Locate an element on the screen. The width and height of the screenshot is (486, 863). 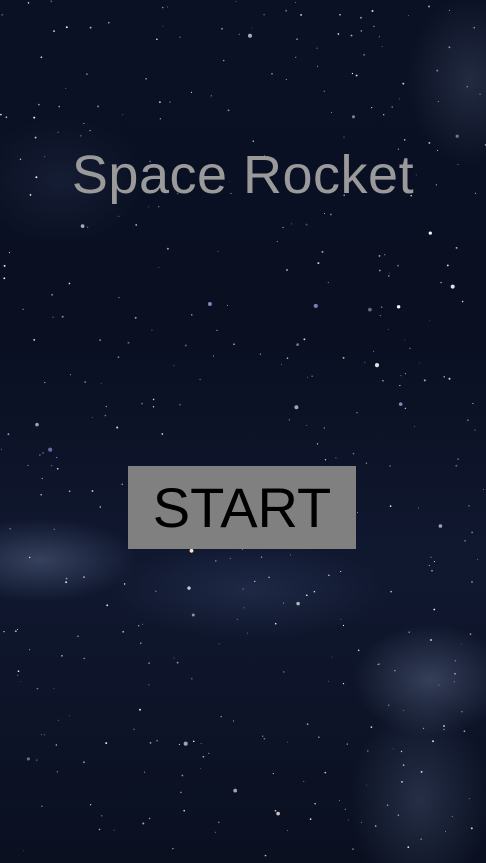
start-button: START is located at coordinates (242, 507).